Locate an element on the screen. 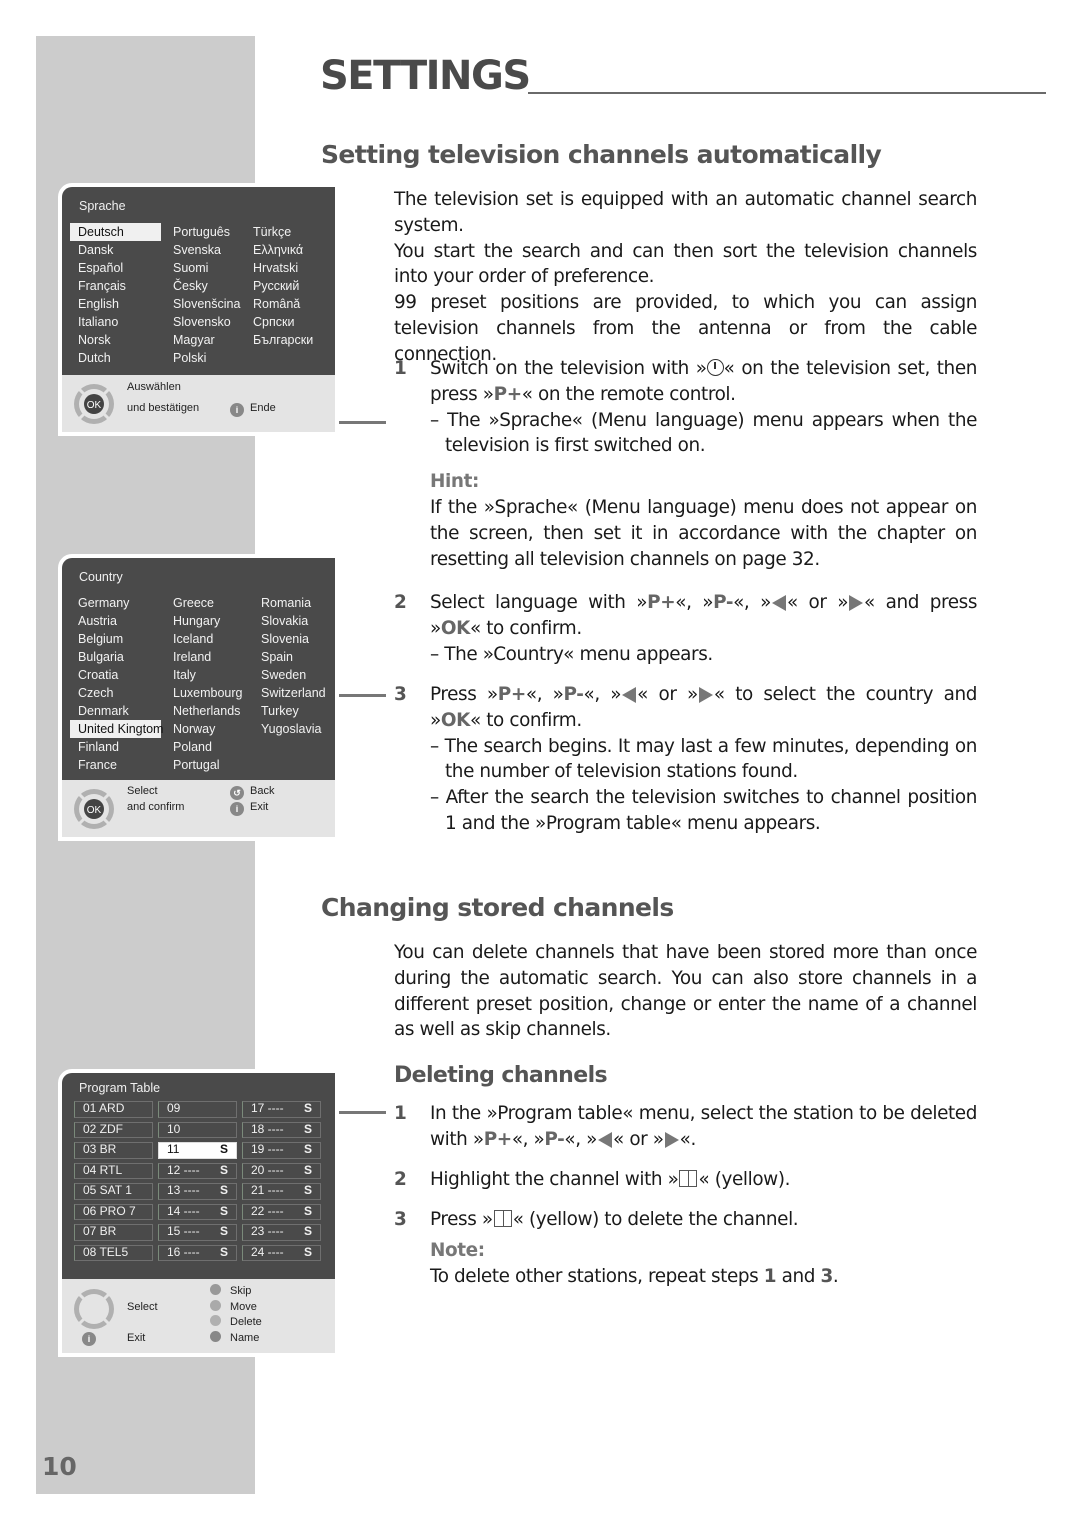 This screenshot has width=1080, height=1529. menu-option: Iceland is located at coordinates (209, 639).